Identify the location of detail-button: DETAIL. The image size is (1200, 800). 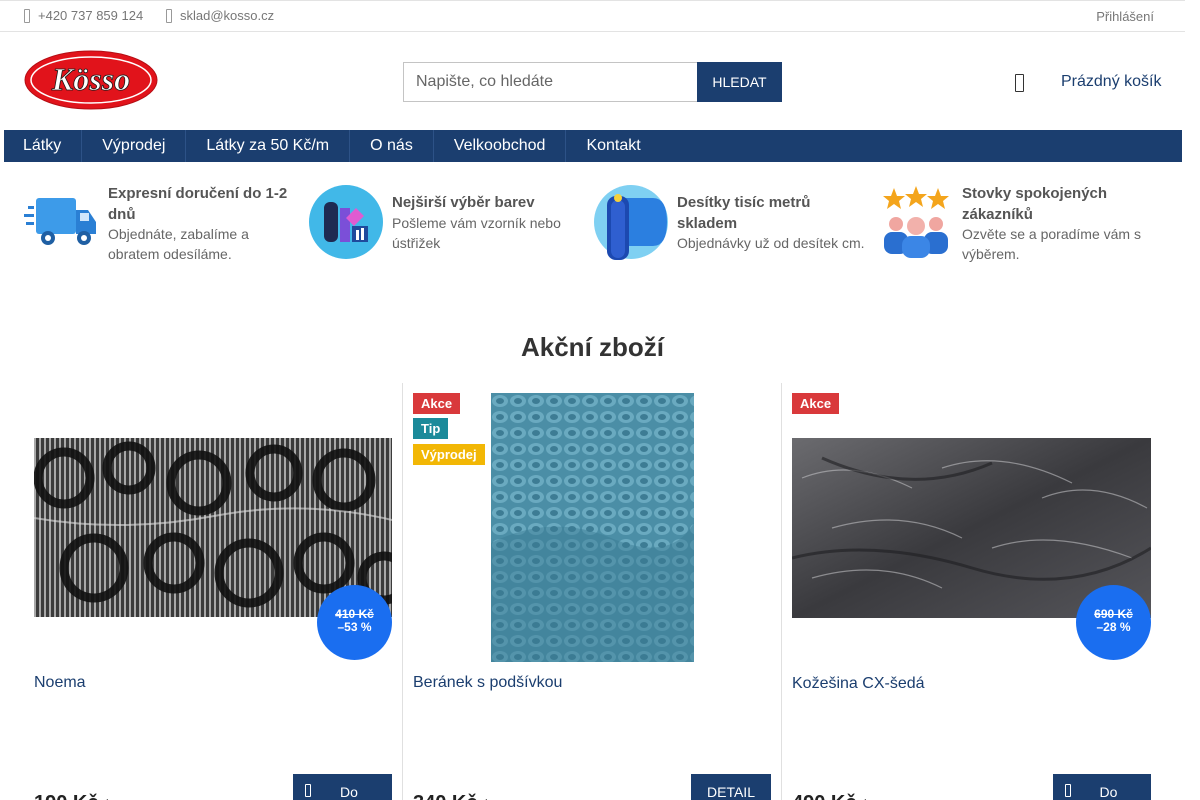
(731, 787).